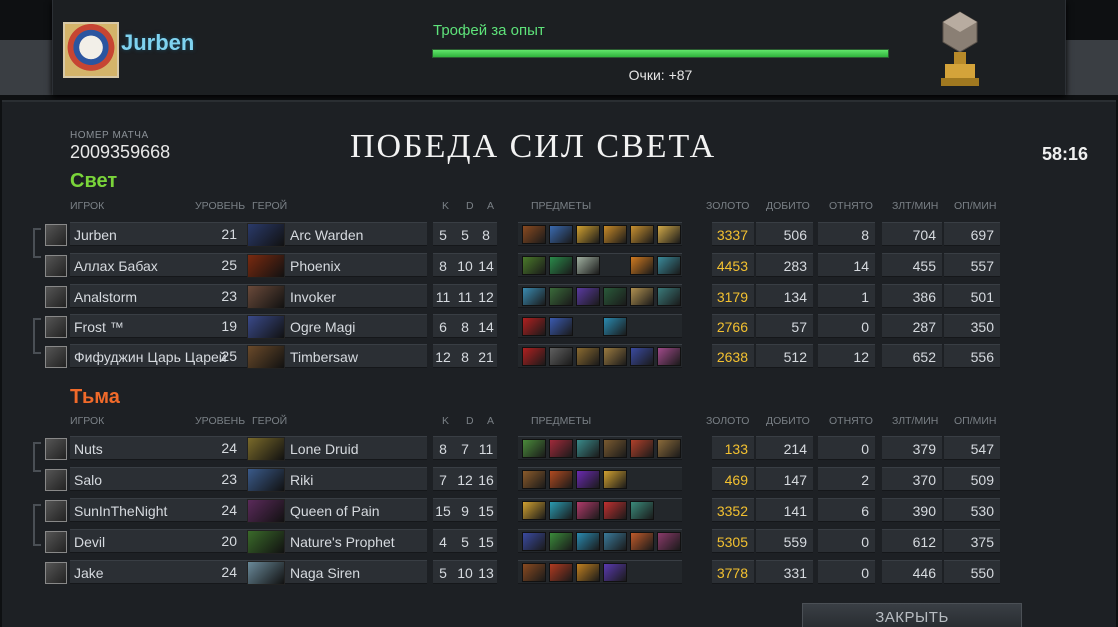  I want to click on xpm-value: 697, so click(972, 234).